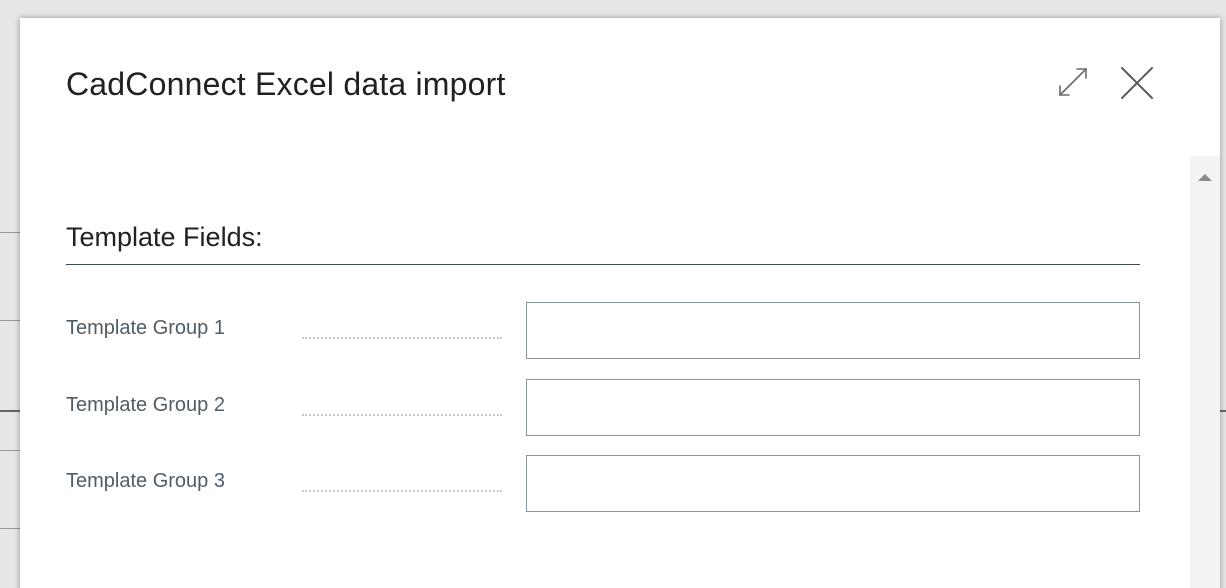  I want to click on template-group-1-input, so click(833, 330).